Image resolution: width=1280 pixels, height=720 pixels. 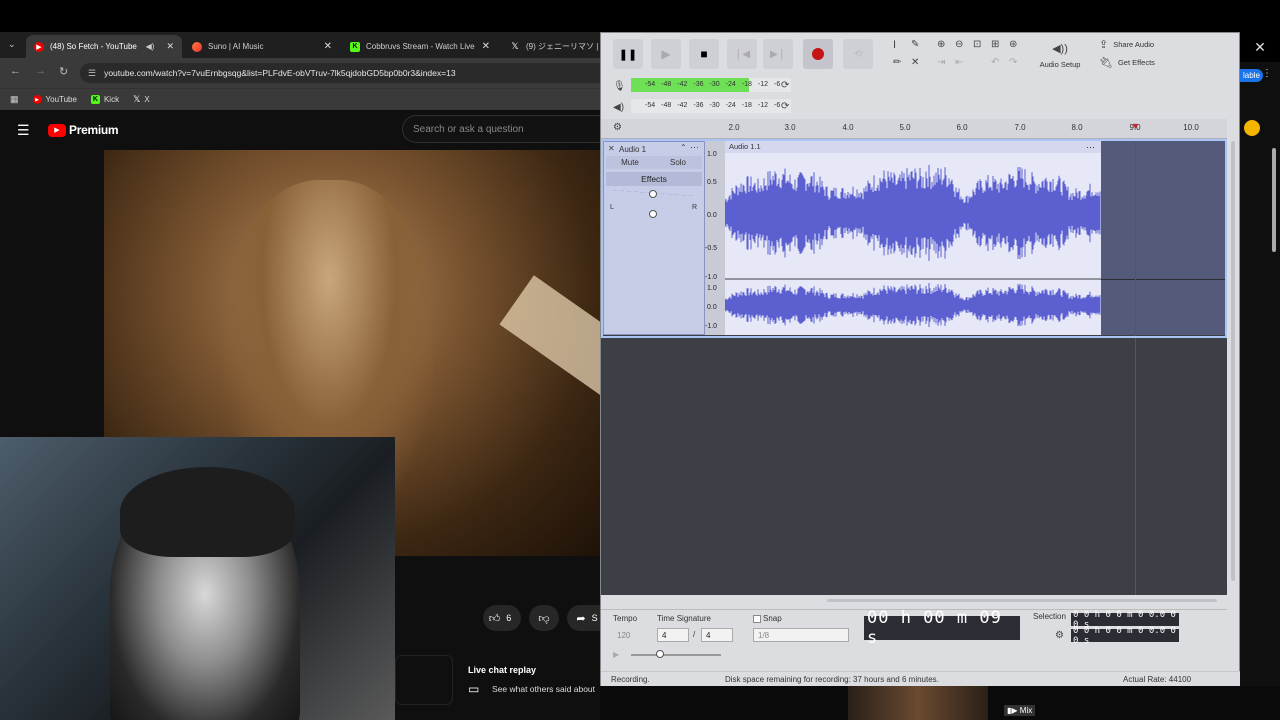 I want to click on search-input: Search or ask a question, so click(x=501, y=129).